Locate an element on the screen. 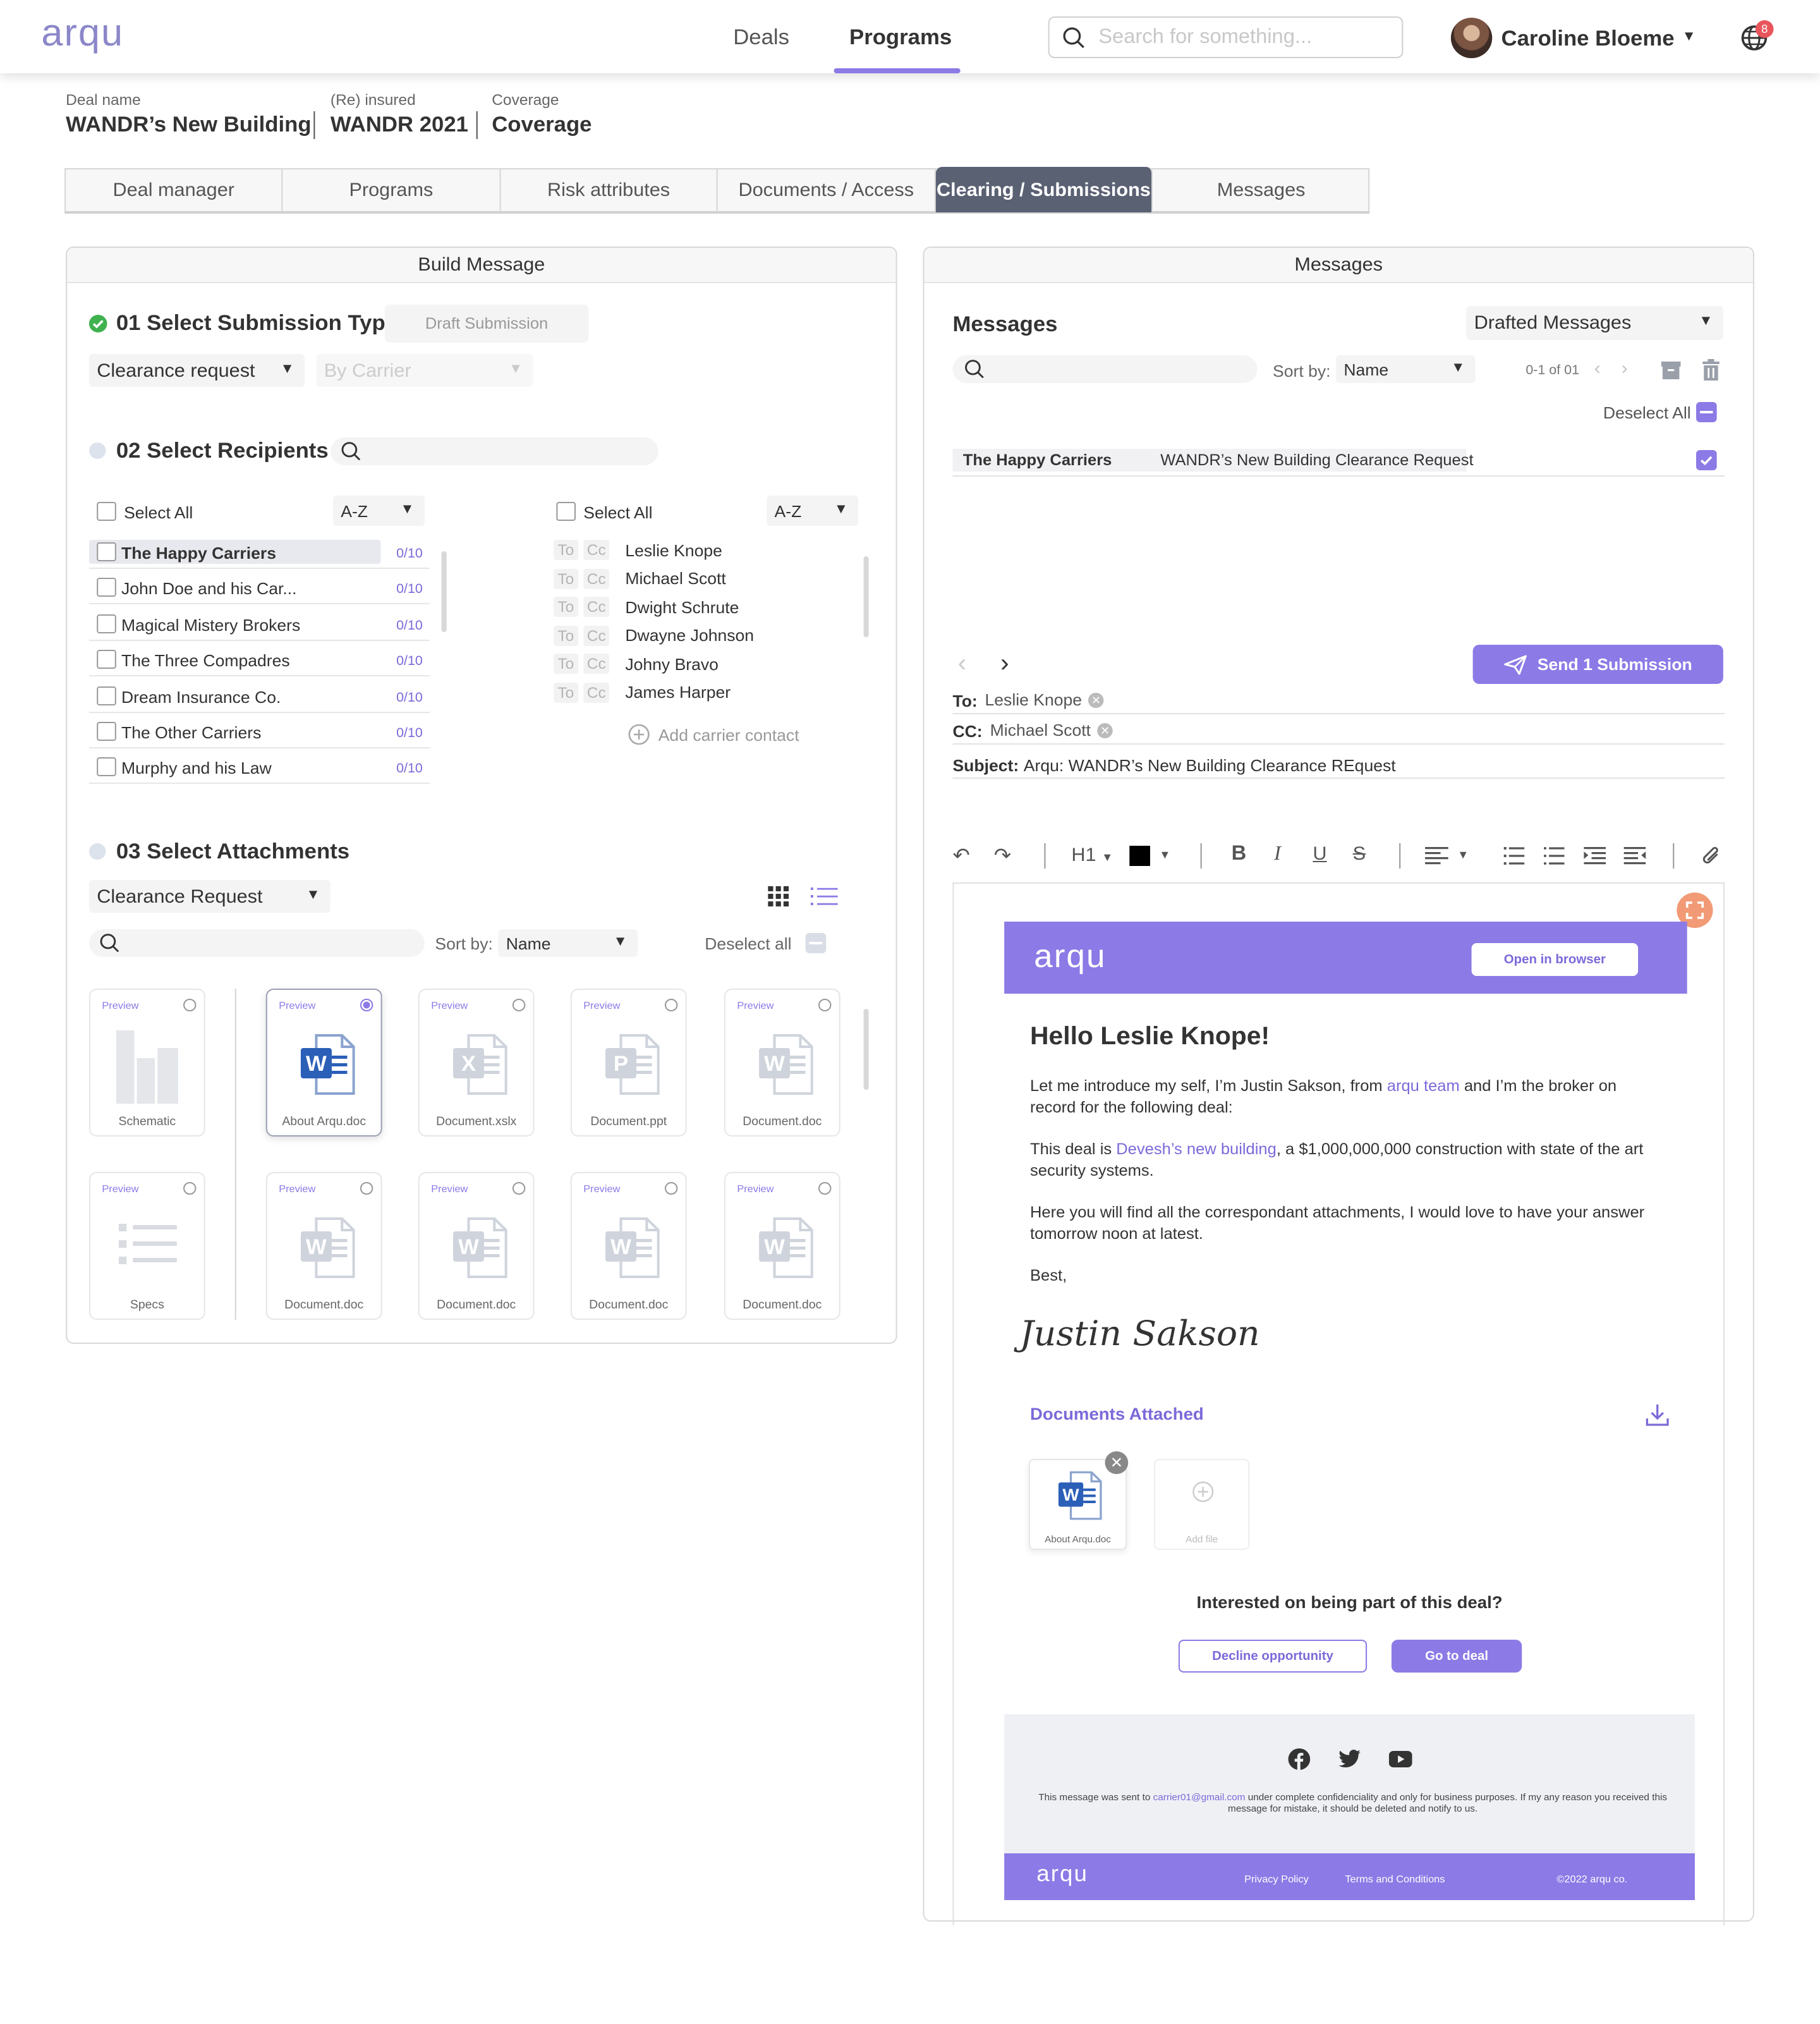 The image size is (1820, 2024). message-row-checkbox is located at coordinates (1706, 460).